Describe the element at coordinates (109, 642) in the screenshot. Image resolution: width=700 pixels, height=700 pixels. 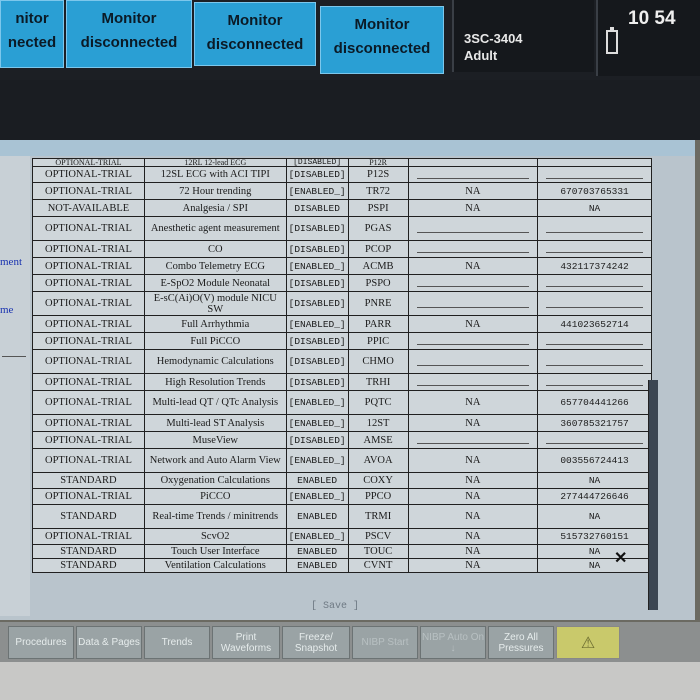
I see `toolbar-button: Data & Pages` at that location.